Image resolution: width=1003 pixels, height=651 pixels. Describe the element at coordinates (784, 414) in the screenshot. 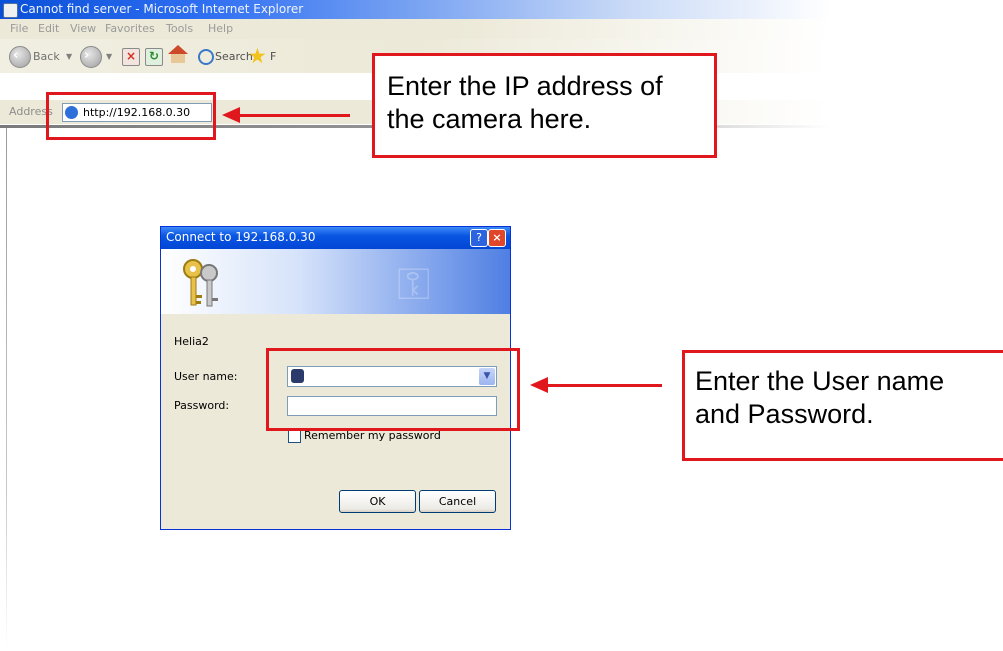

I see `callout-login-line2: and Password.` at that location.